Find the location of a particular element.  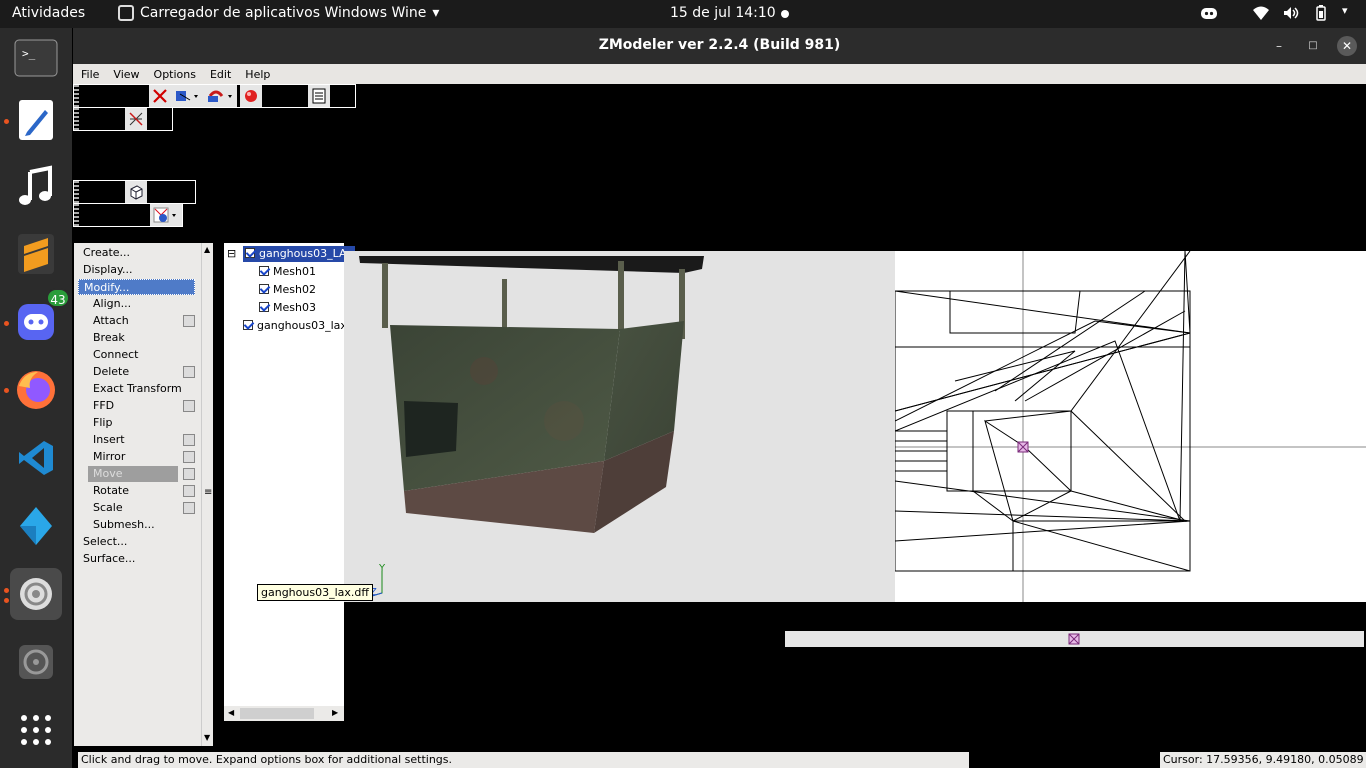

window-title: ZModeler ver 2.2.4 (Build 981) is located at coordinates (719, 45).